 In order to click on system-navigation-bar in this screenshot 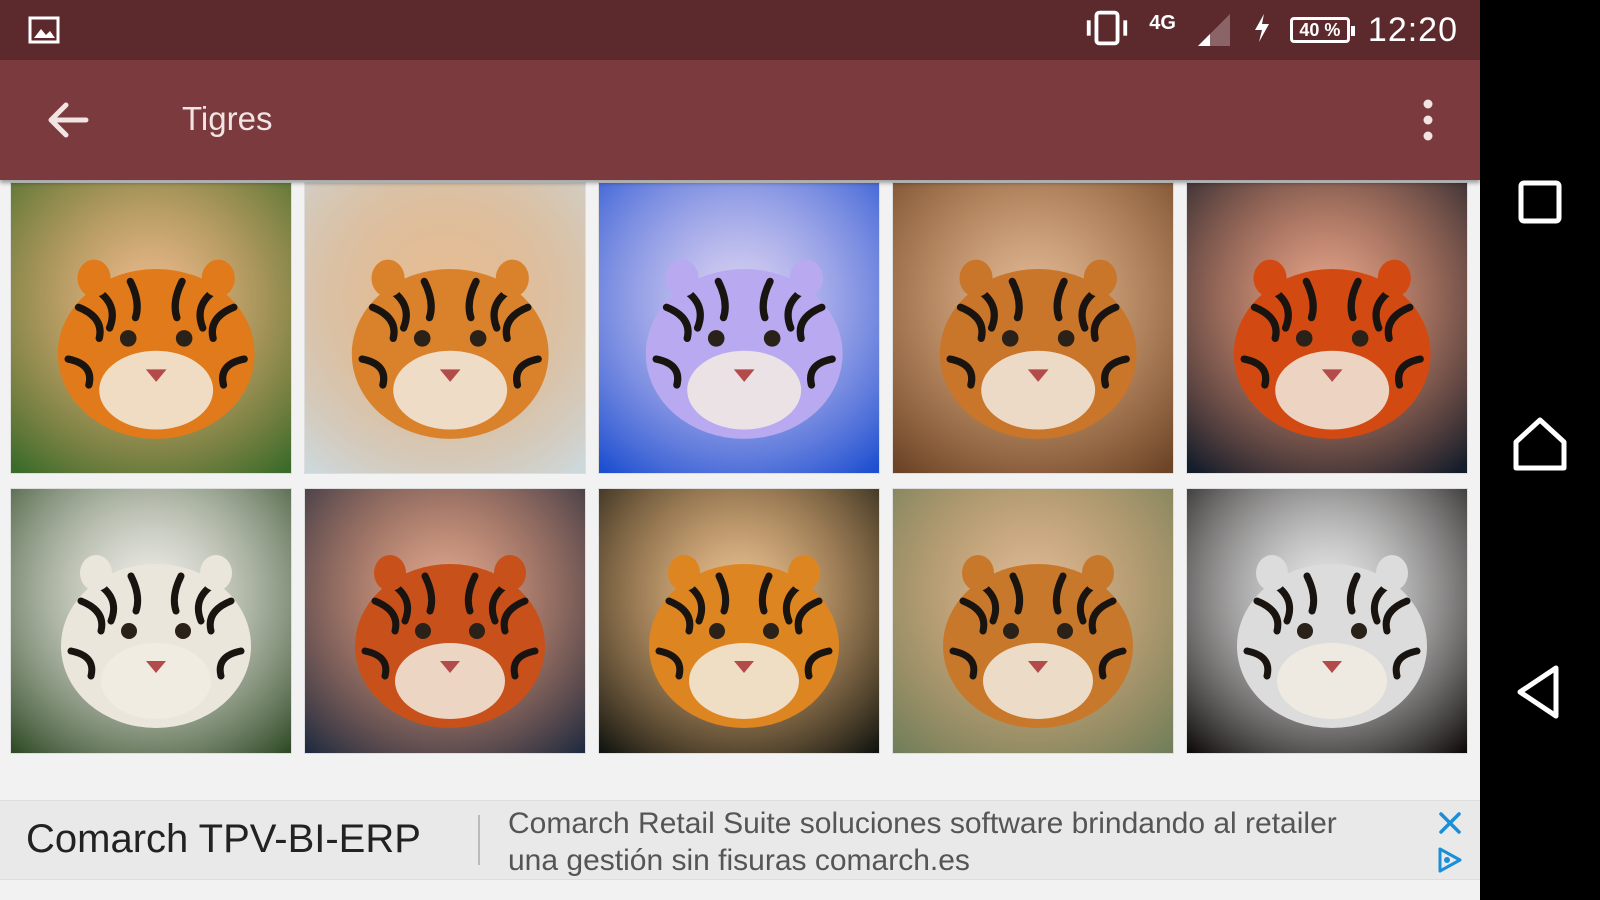, I will do `click(1540, 450)`.